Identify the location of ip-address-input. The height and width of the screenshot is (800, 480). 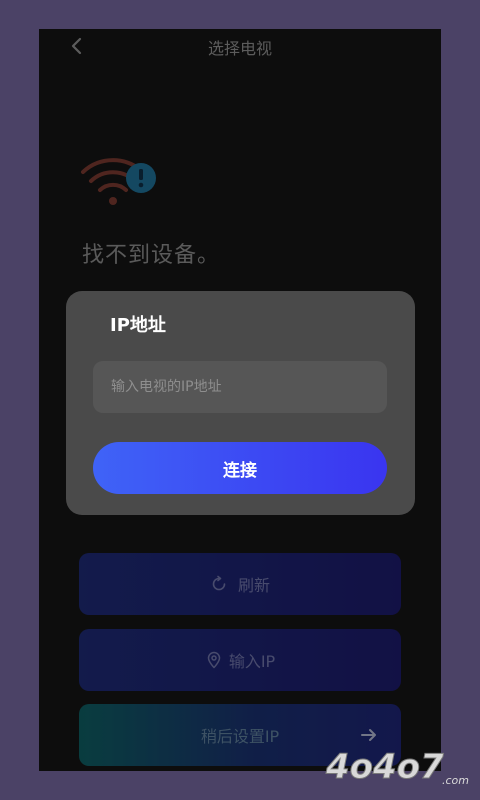
(240, 387).